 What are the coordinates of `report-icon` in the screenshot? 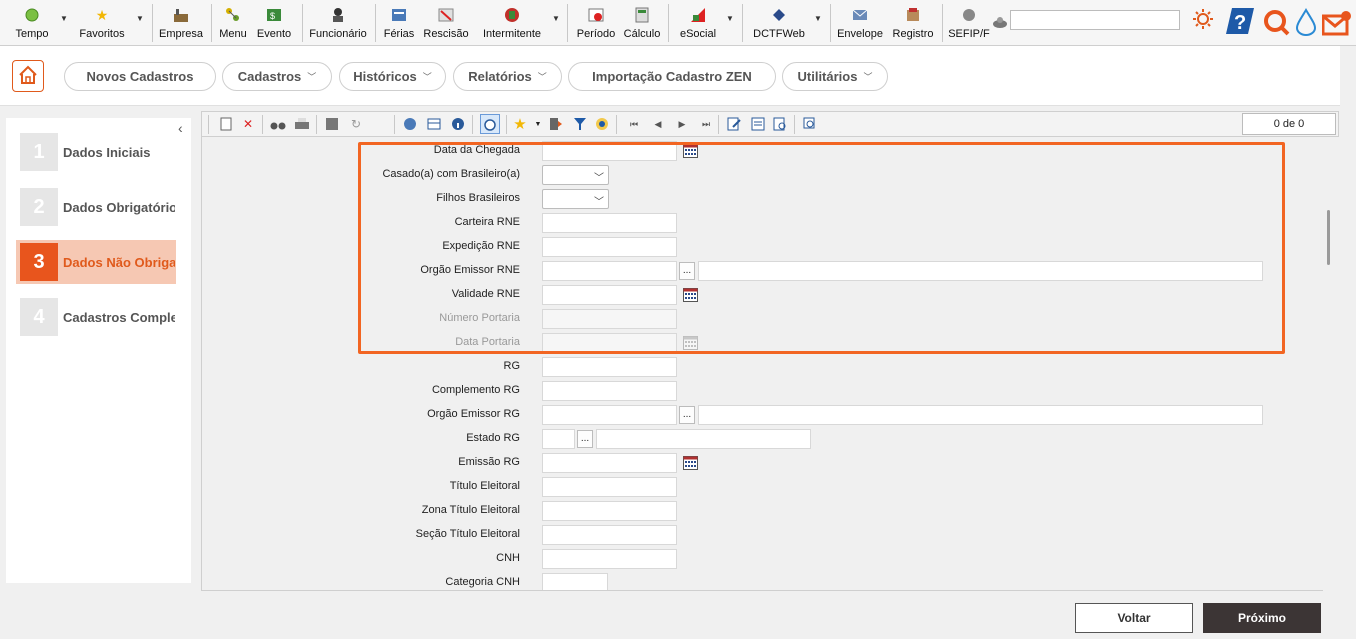 It's located at (758, 124).